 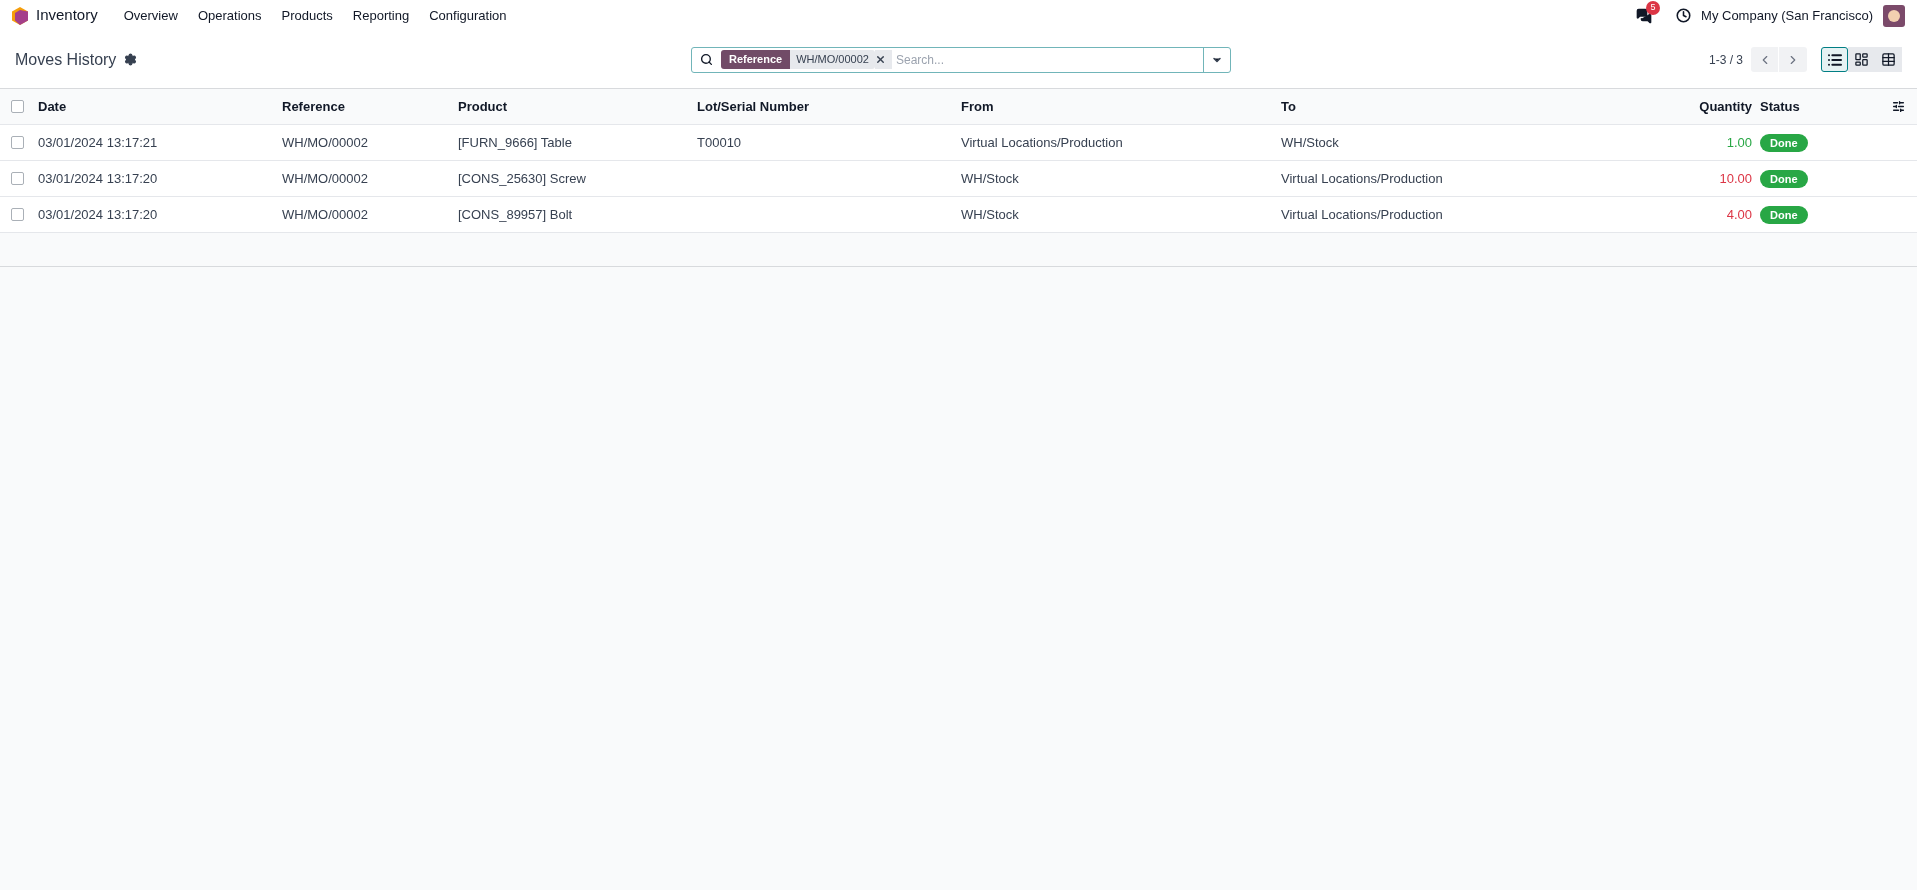 What do you see at coordinates (229, 15) in the screenshot?
I see `menu-item: Operations` at bounding box center [229, 15].